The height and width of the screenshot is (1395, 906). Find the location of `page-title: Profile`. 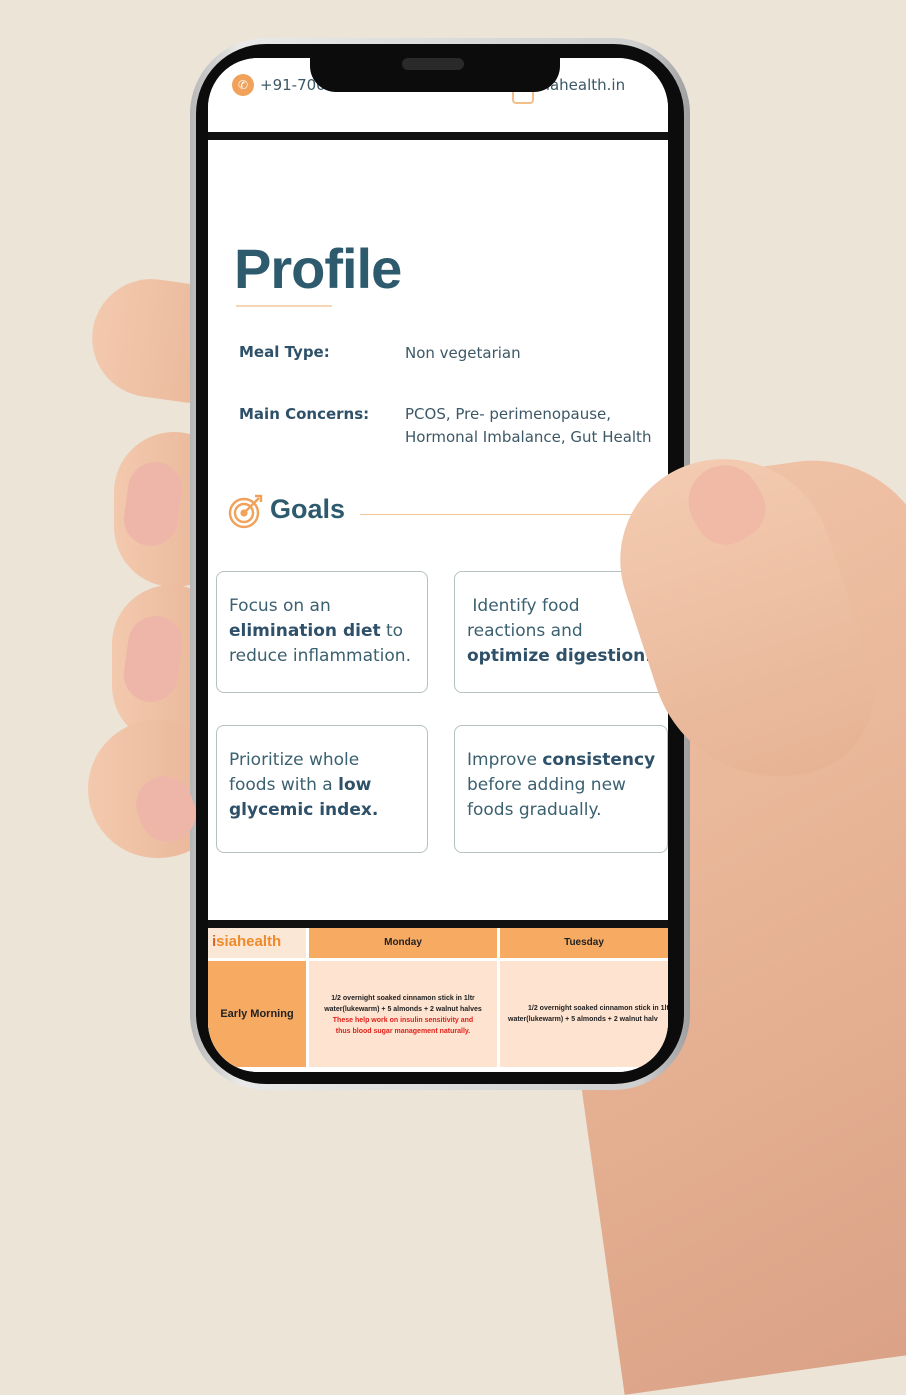

page-title: Profile is located at coordinates (318, 268).